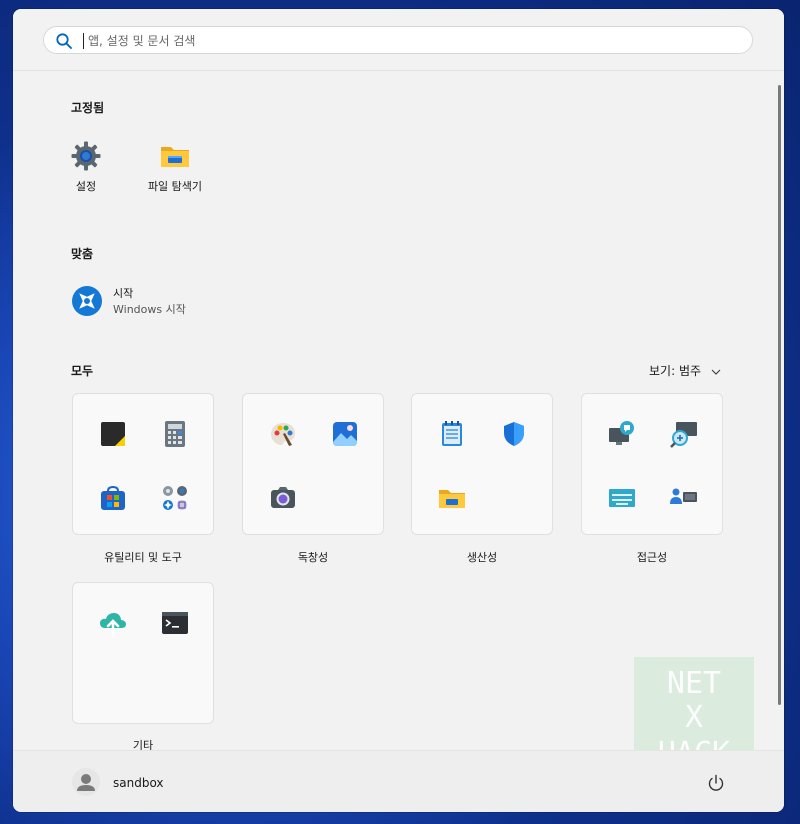 Image resolution: width=800 pixels, height=824 pixels. Describe the element at coordinates (313, 557) in the screenshot. I see `category-label: 독창성` at that location.